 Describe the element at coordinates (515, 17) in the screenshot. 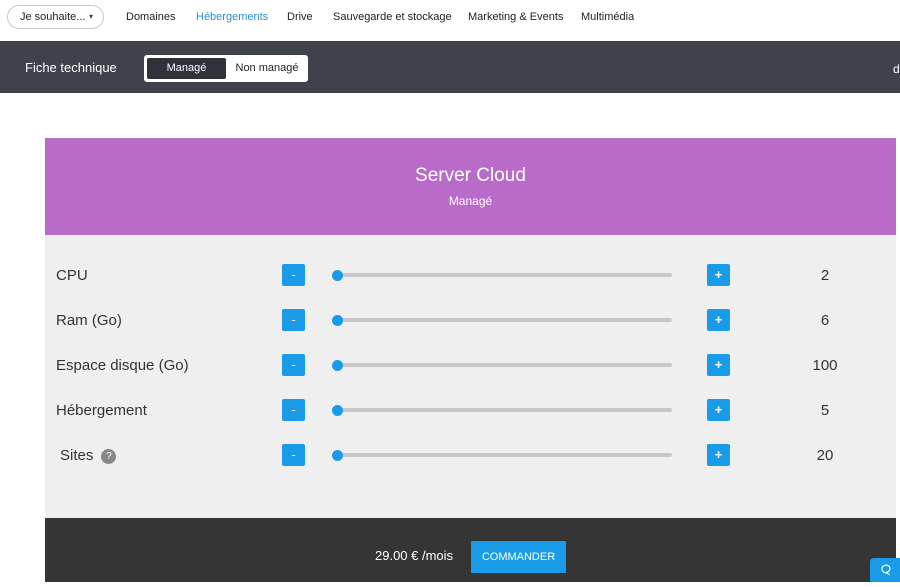

I see `nav-link-marketing: Marketing & Events` at that location.